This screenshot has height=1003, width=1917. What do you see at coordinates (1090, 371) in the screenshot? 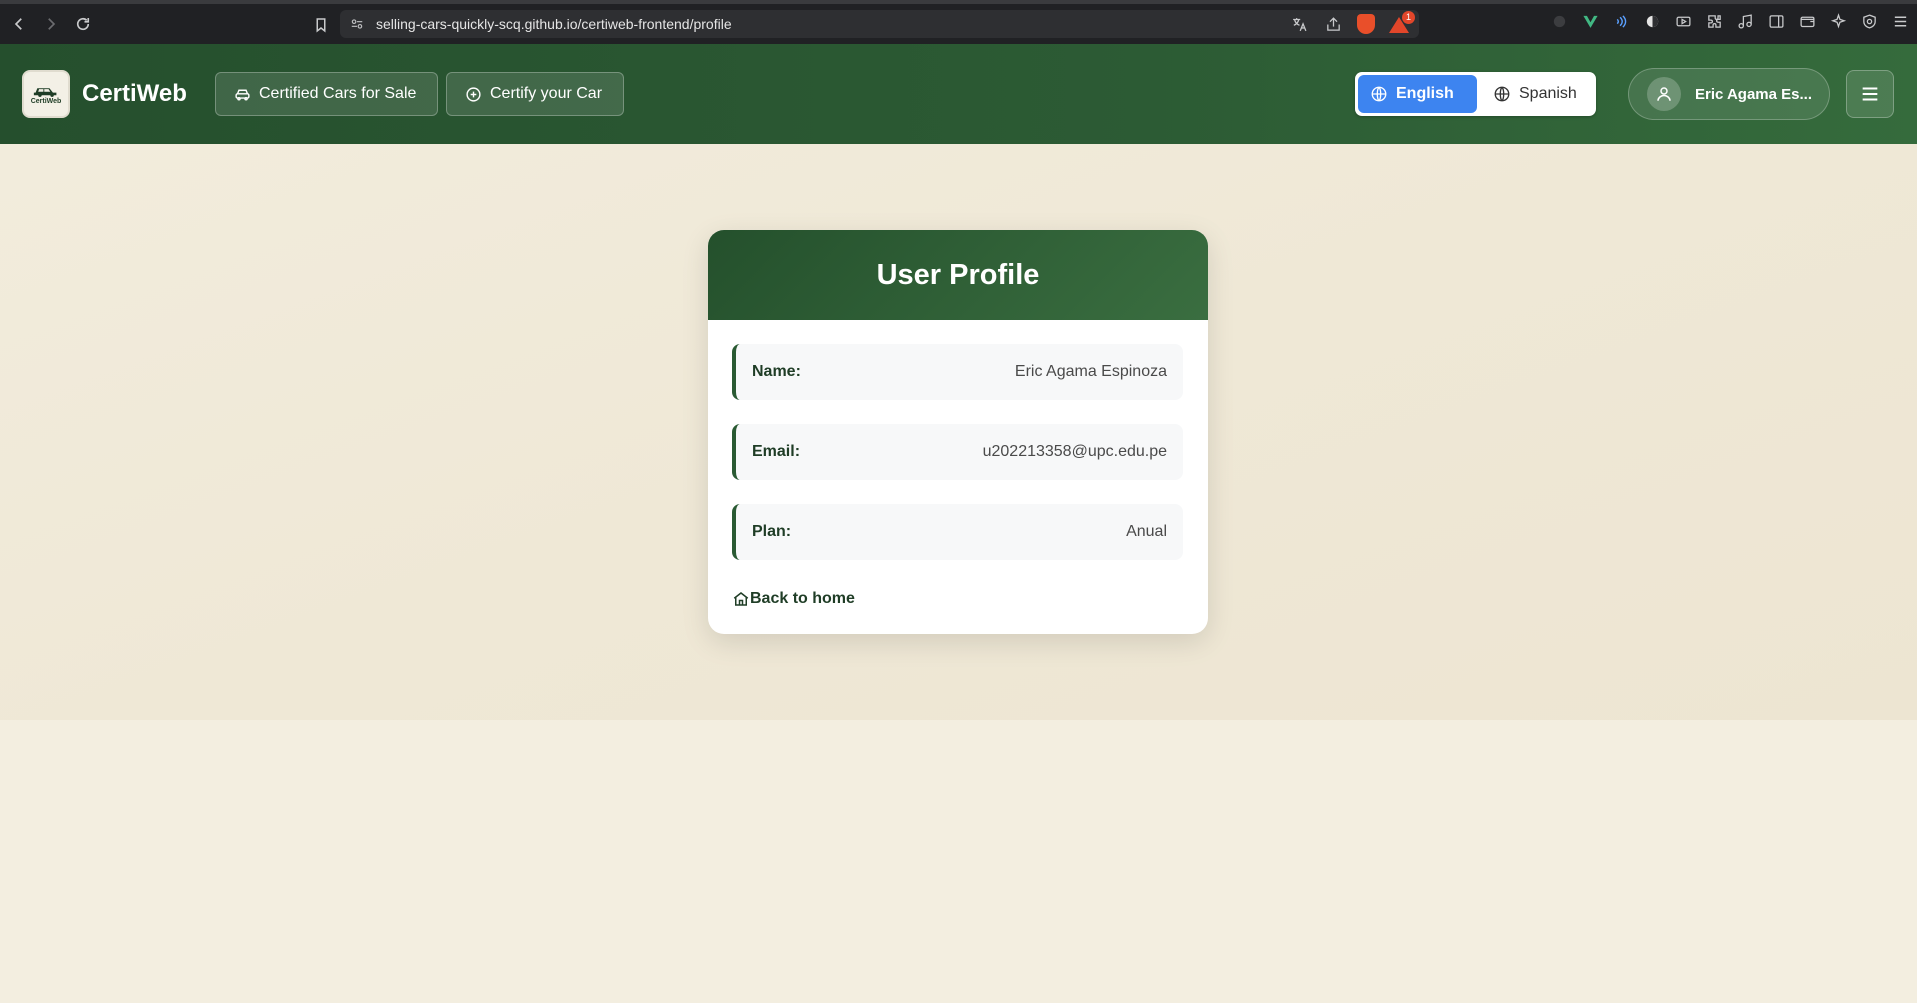
I see `name-value: Eric Agama Espinoza` at bounding box center [1090, 371].